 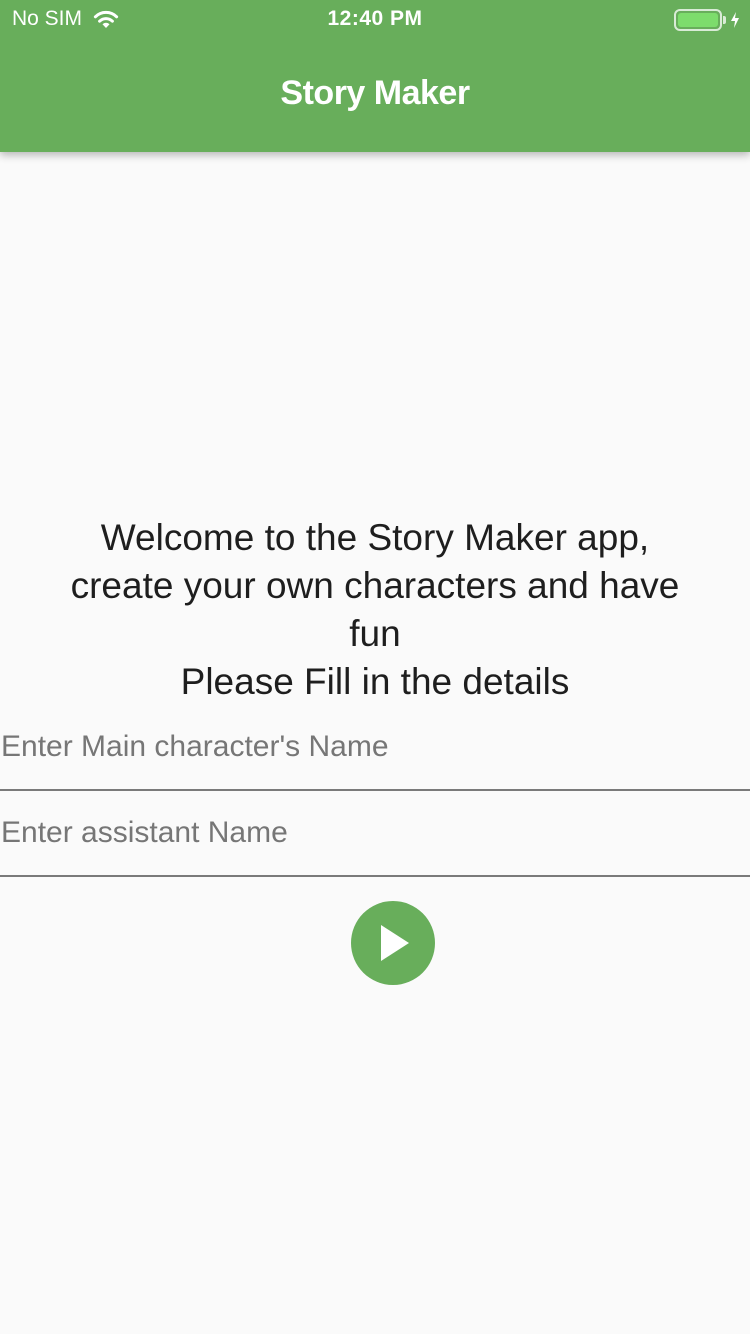 I want to click on battery-cap, so click(x=724, y=20).